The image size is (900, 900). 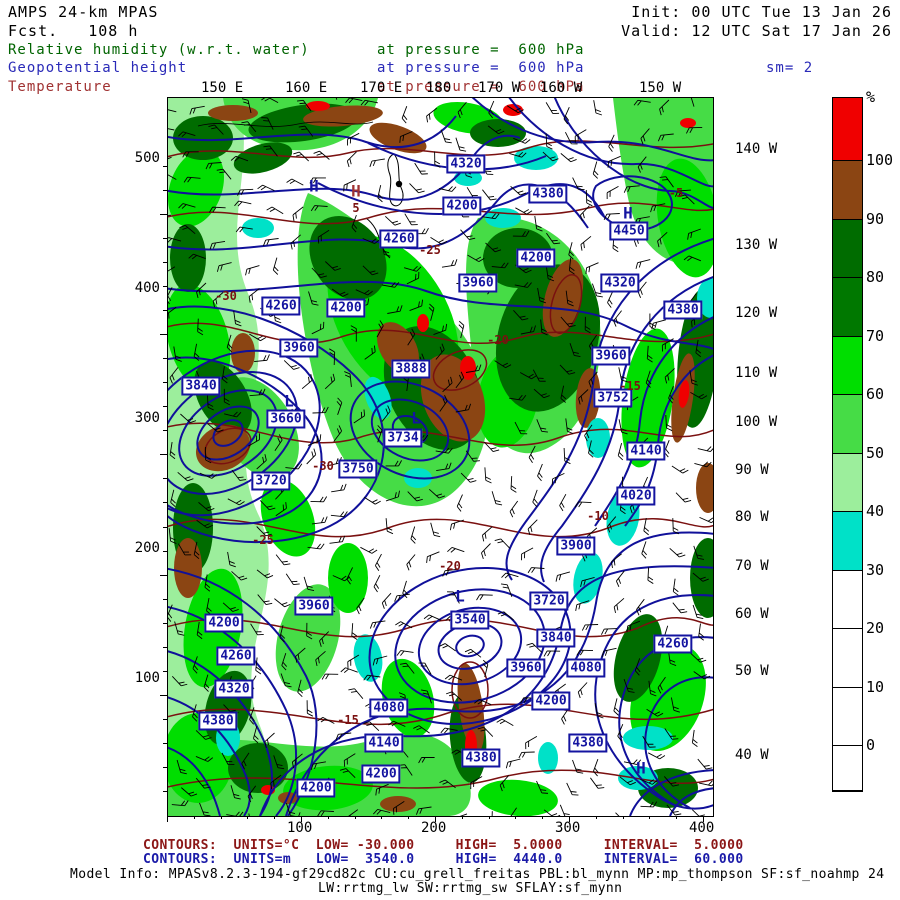 I want to click on lon-label-right: 40 W, so click(x=752, y=755).